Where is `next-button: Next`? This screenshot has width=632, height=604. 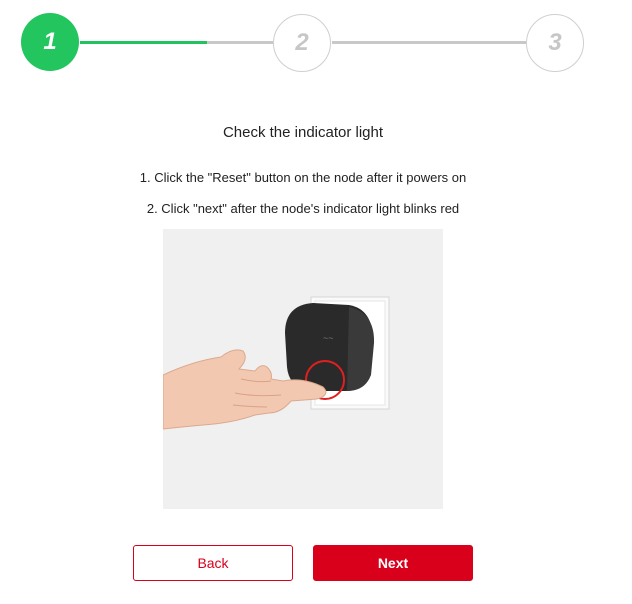
next-button: Next is located at coordinates (393, 563).